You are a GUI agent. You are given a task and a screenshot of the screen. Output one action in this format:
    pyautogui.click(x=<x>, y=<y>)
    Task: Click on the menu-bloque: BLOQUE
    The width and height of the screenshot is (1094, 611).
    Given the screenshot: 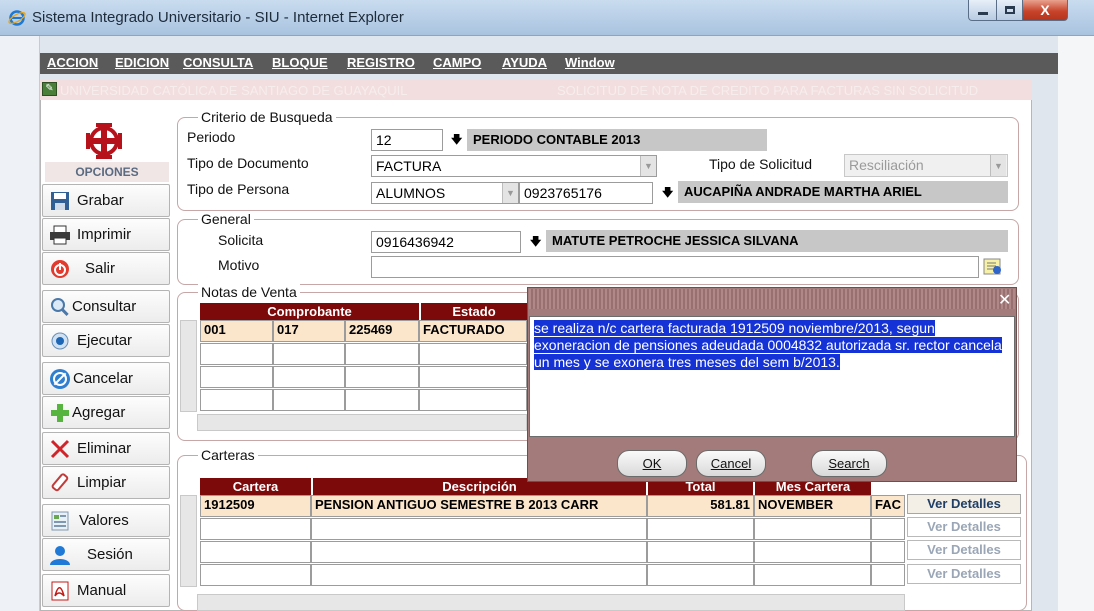 What is the action you would take?
    pyautogui.click(x=300, y=62)
    